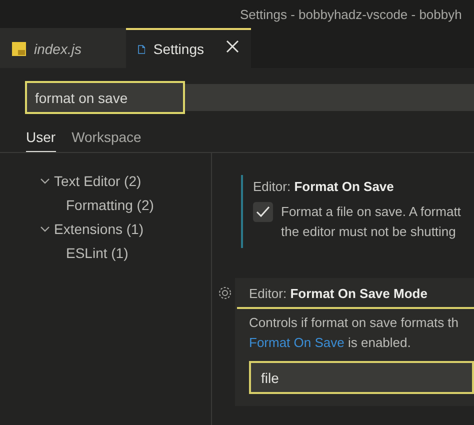  I want to click on search-field: format on save, so click(105, 97).